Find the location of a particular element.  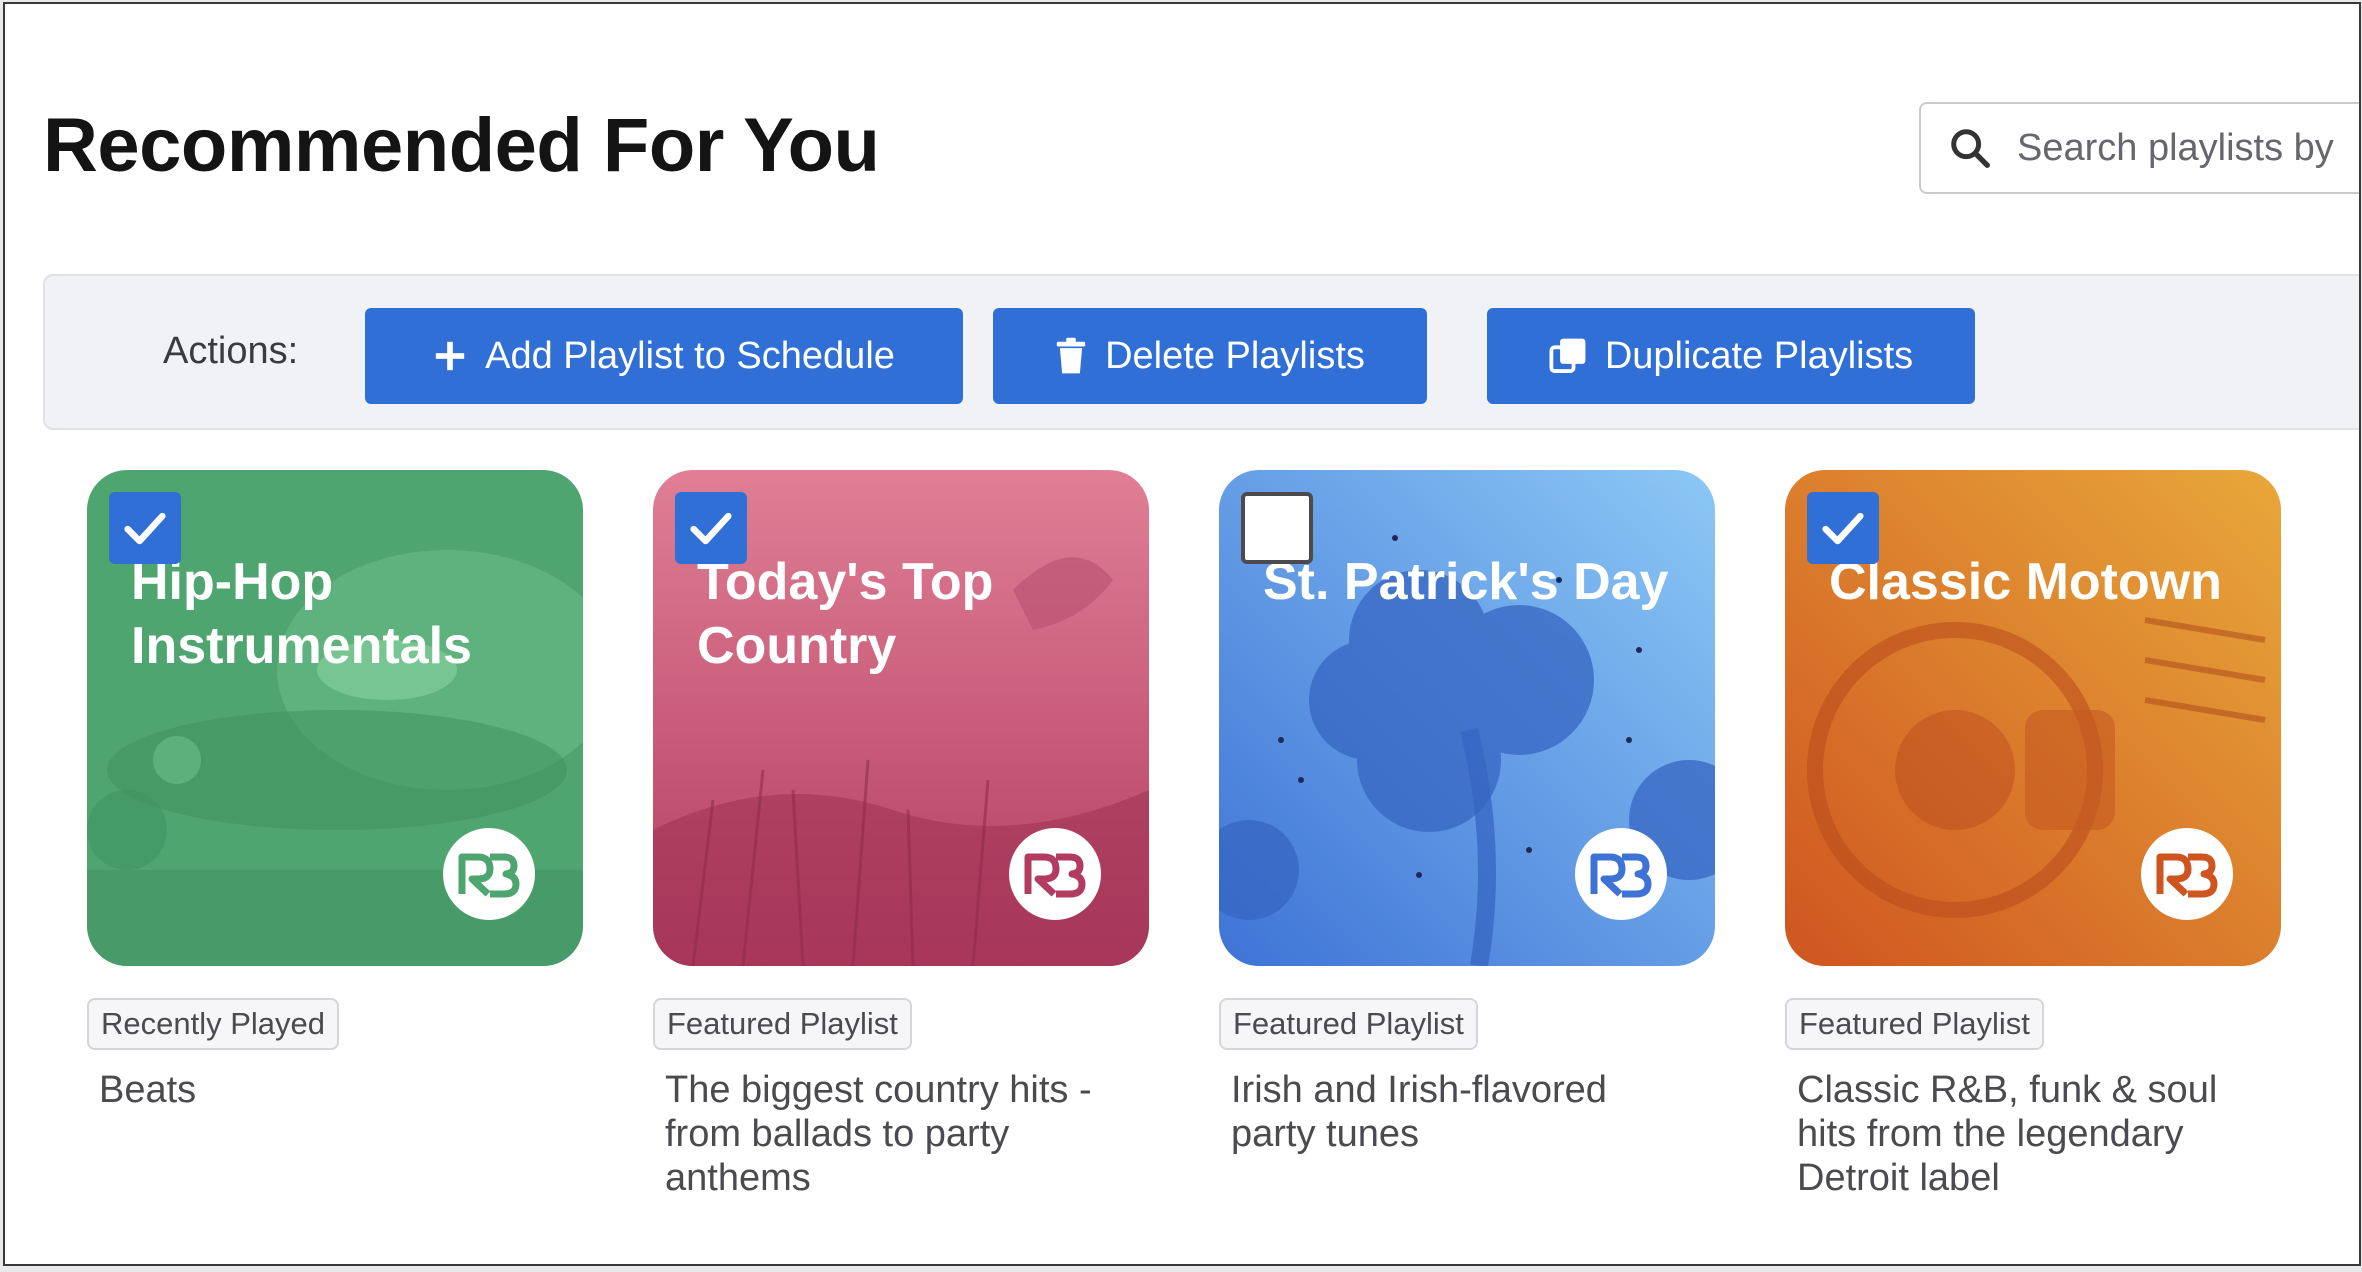

playlist-badge: Recently Played is located at coordinates (213, 1024).